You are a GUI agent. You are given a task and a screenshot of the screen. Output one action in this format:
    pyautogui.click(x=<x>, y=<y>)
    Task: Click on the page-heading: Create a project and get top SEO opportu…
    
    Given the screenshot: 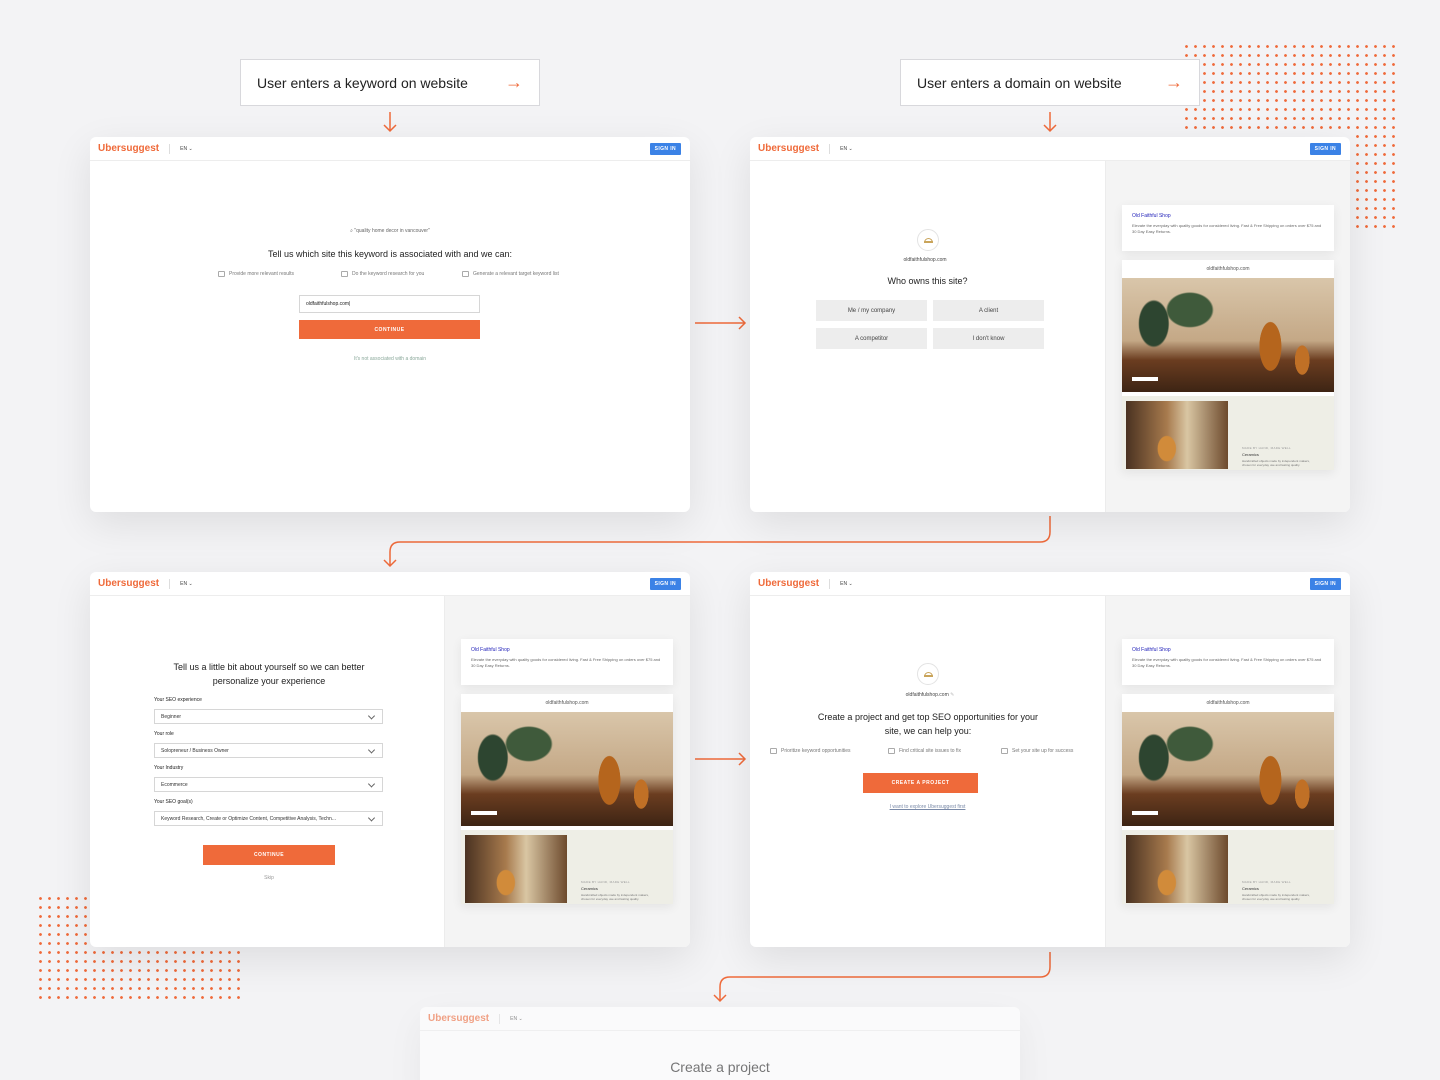 What is the action you would take?
    pyautogui.click(x=928, y=724)
    